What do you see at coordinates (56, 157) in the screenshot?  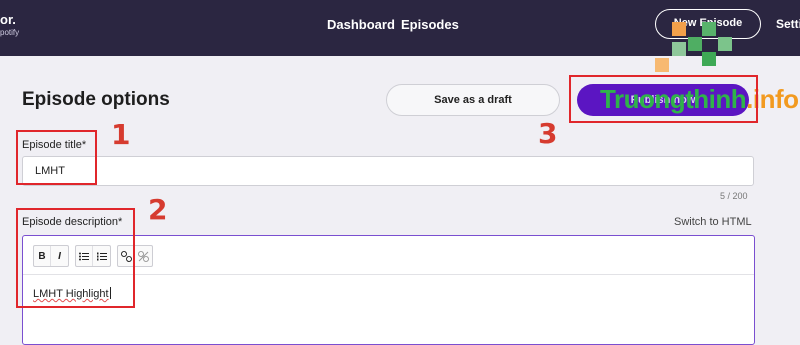 I see `annotation-box-title` at bounding box center [56, 157].